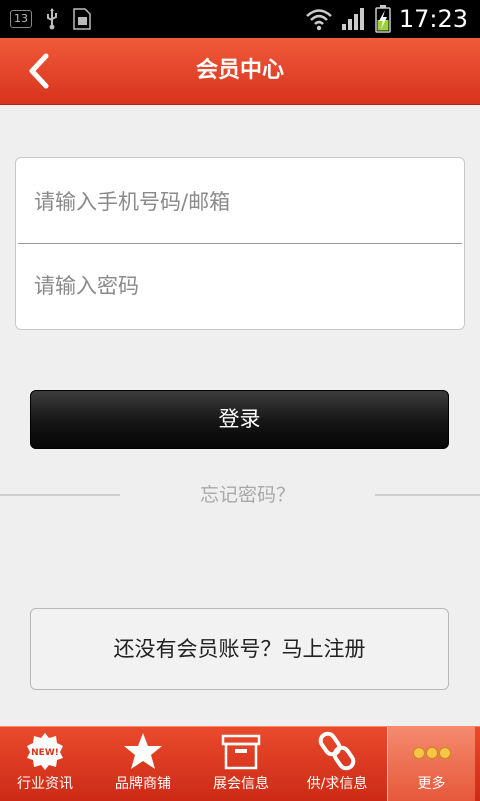 This screenshot has width=480, height=801. I want to click on nav-label: 展会信息, so click(241, 784).